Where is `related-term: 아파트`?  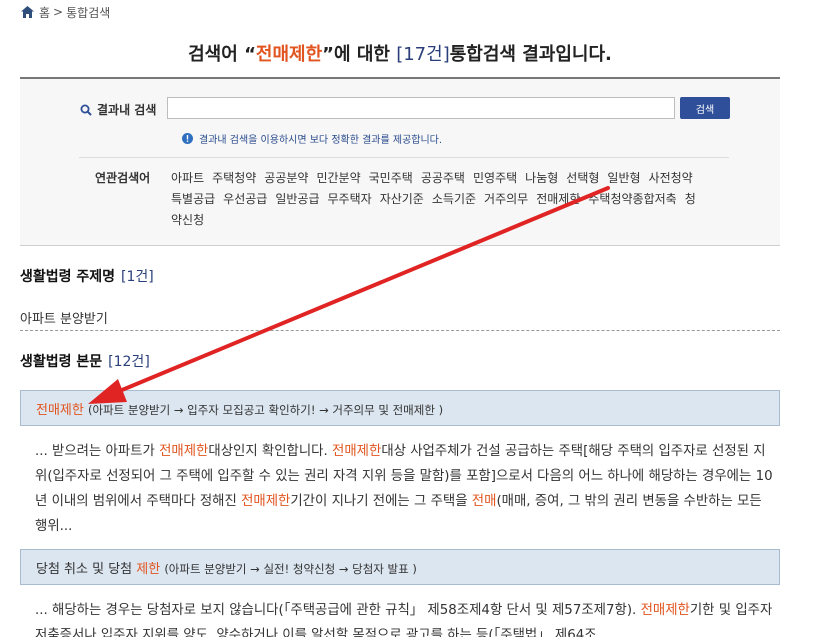 related-term: 아파트 is located at coordinates (187, 178).